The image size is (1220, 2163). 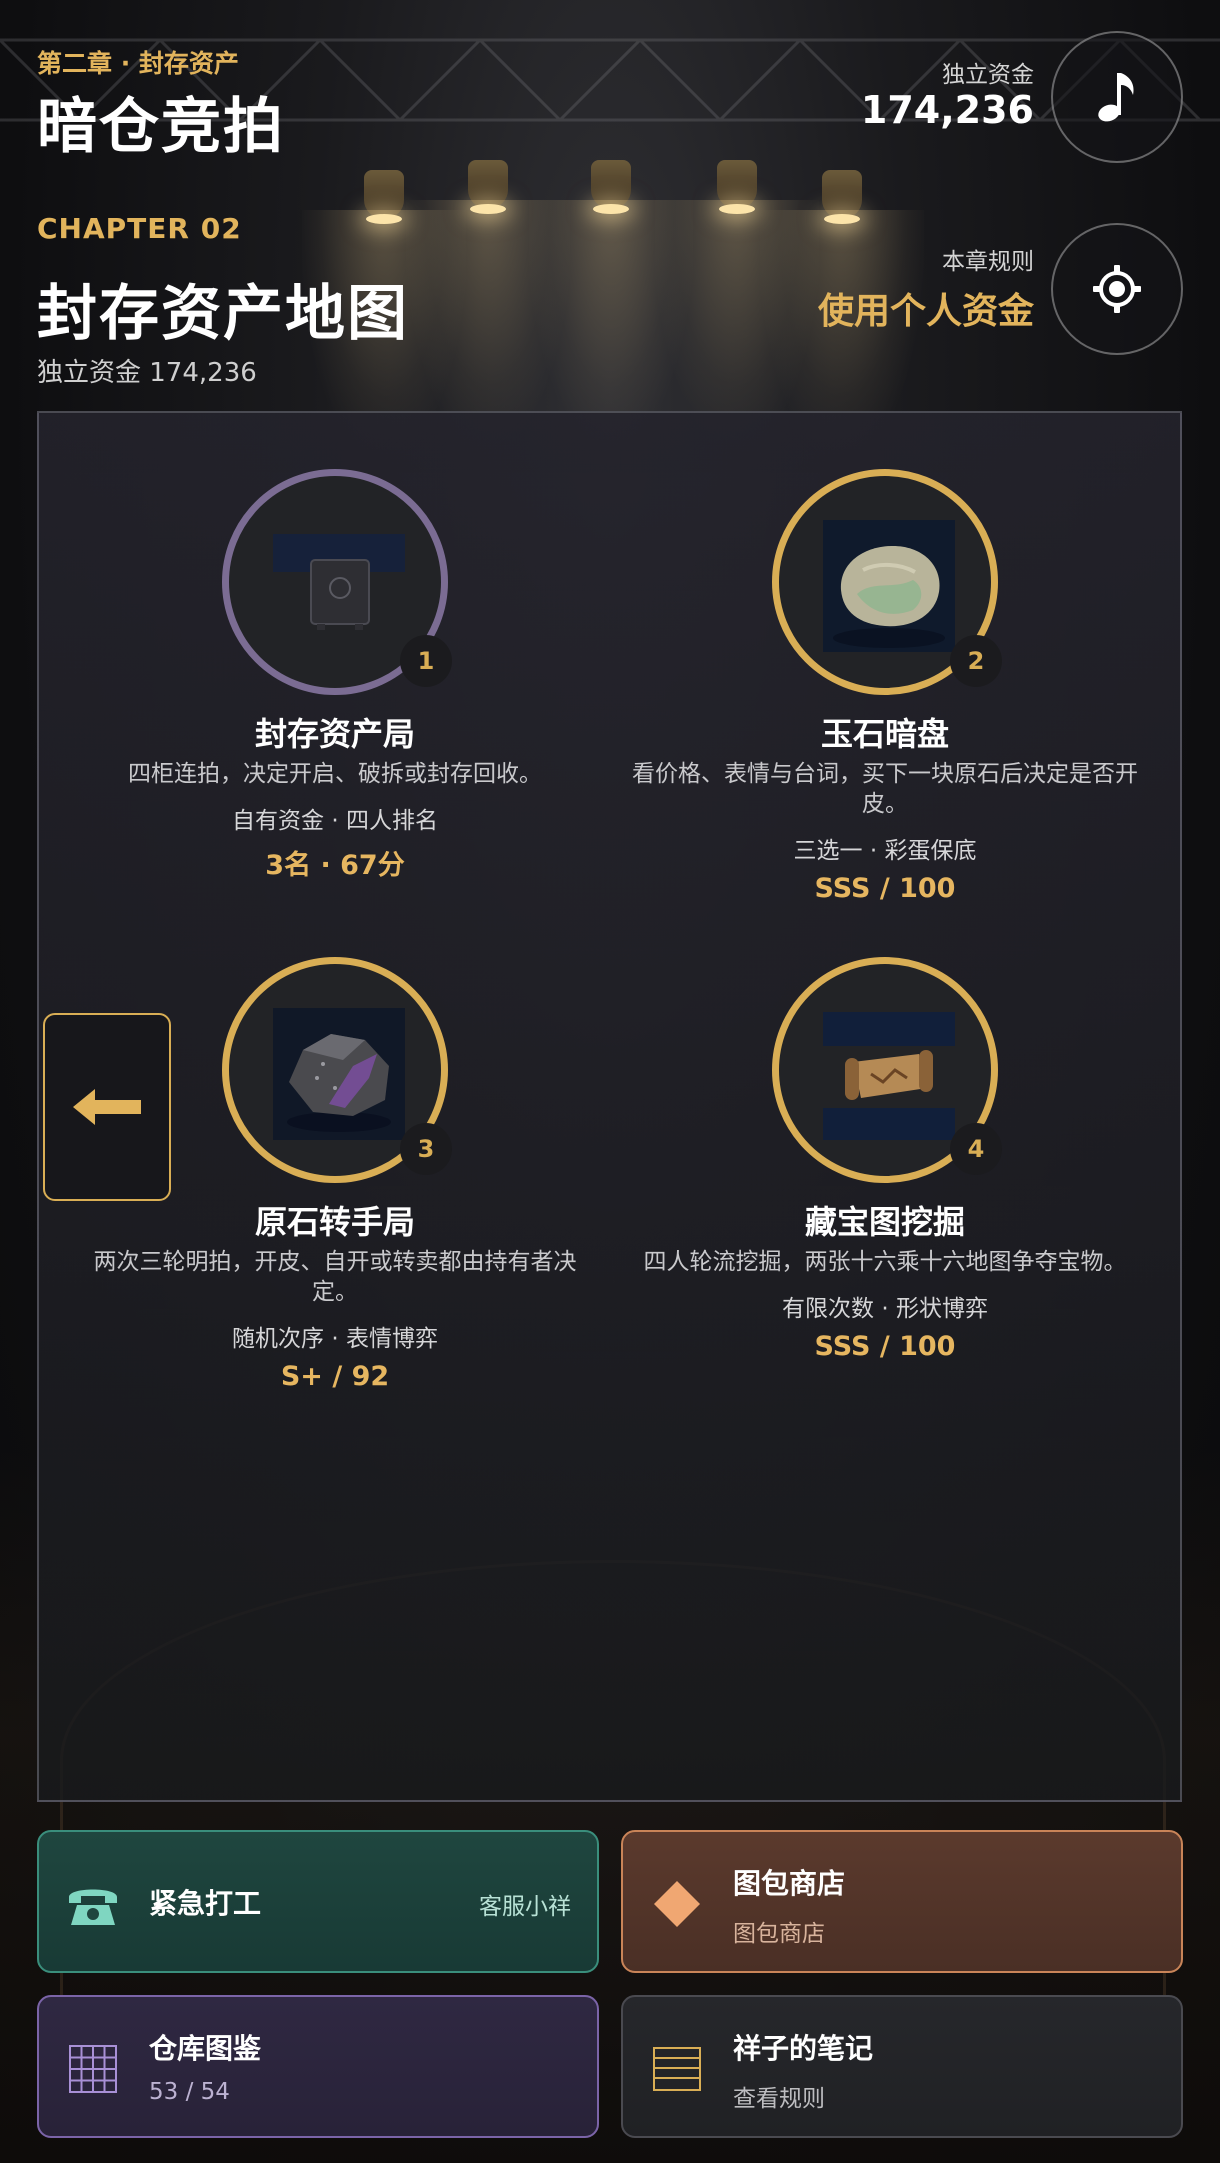 What do you see at coordinates (885, 1309) in the screenshot?
I see `node-meta: 有限次数 · 形状博弈` at bounding box center [885, 1309].